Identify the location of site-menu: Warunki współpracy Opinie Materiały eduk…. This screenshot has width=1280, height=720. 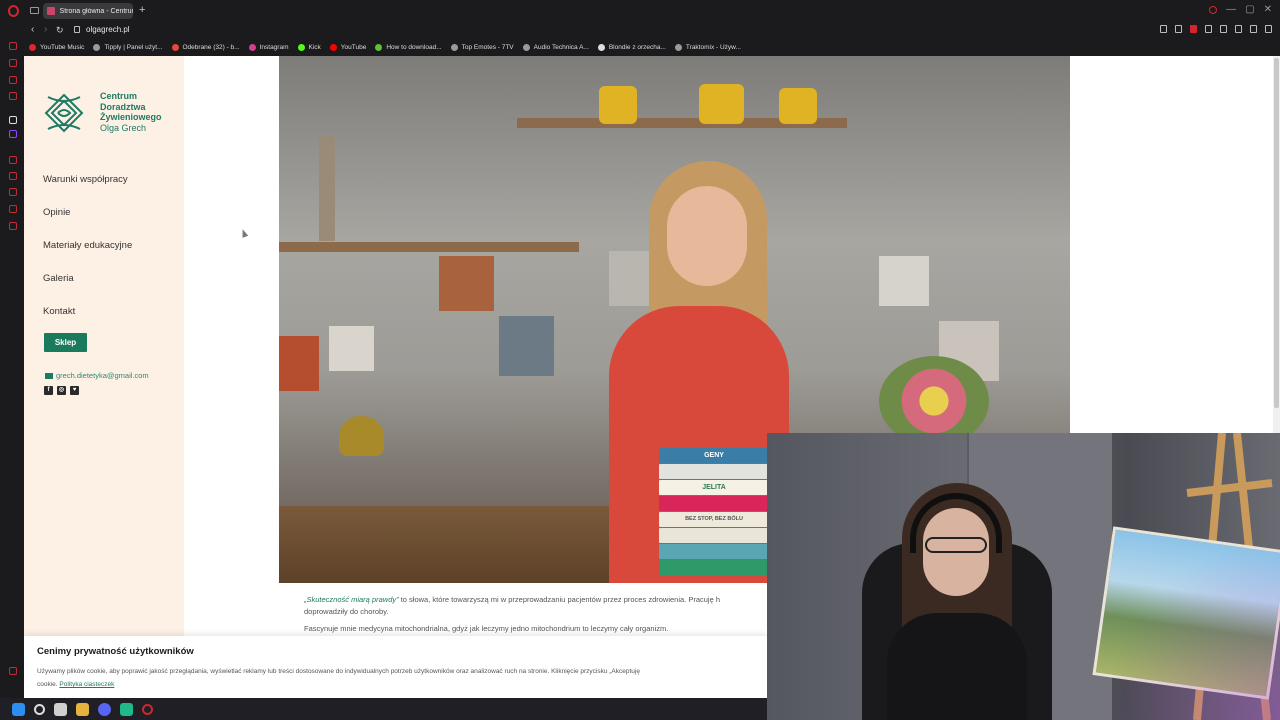
(87, 256).